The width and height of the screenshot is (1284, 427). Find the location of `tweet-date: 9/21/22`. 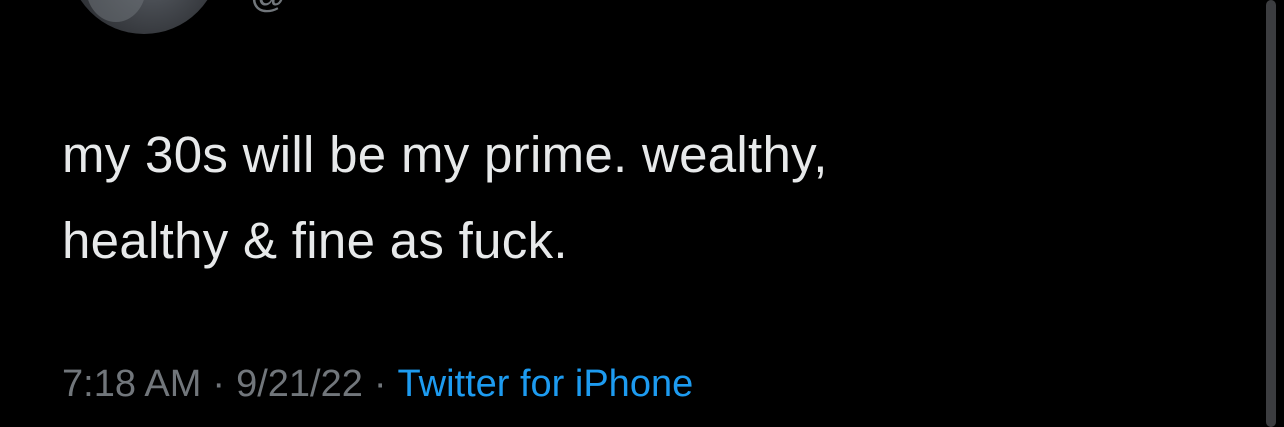

tweet-date: 9/21/22 is located at coordinates (299, 384).